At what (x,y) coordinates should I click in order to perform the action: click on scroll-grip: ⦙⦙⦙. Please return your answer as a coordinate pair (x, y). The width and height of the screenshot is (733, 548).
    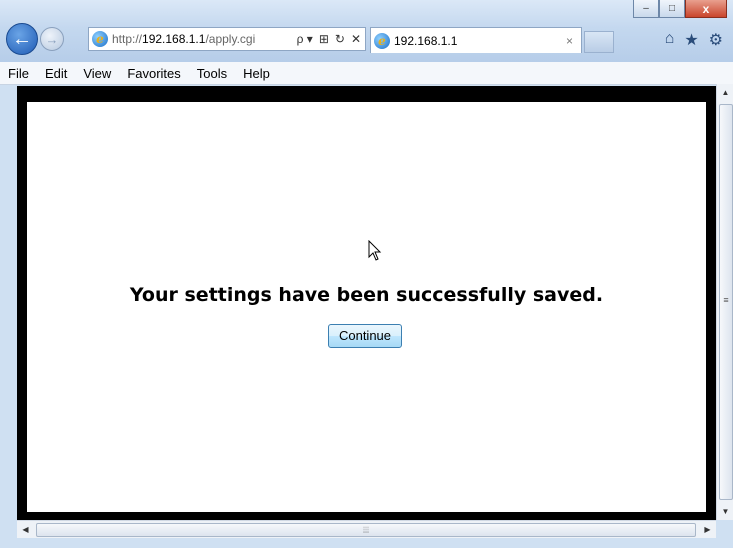
    Looking at the image, I should click on (366, 530).